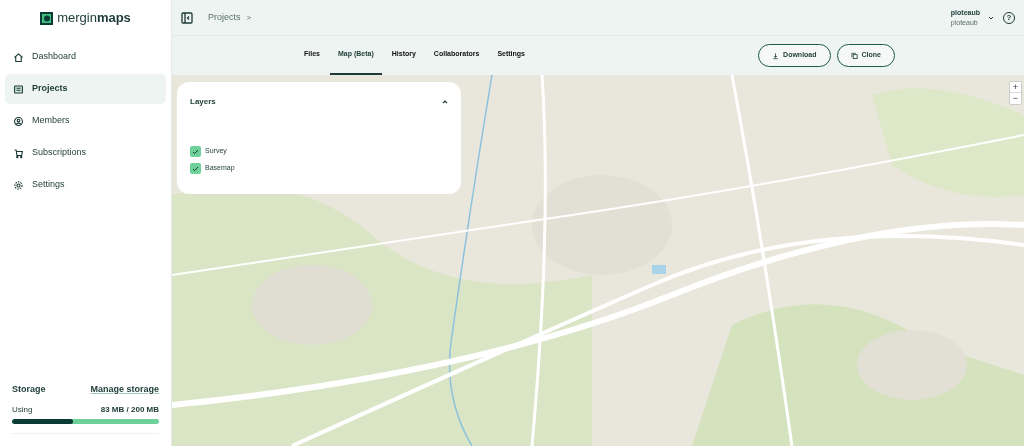  I want to click on list-icon, so click(18, 89).